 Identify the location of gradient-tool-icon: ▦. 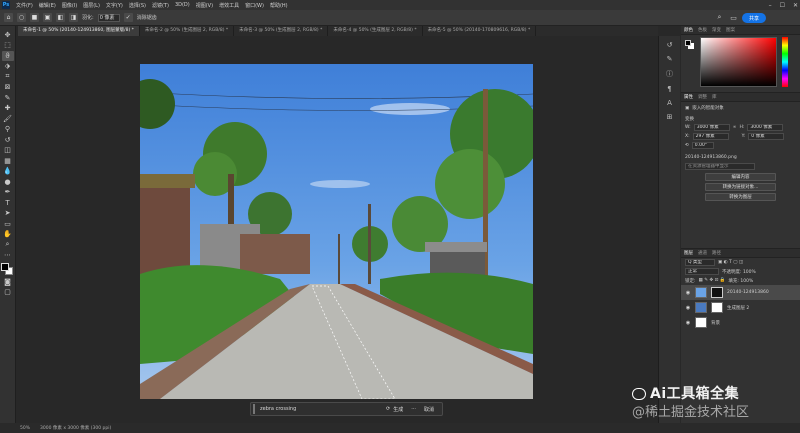
(8, 161).